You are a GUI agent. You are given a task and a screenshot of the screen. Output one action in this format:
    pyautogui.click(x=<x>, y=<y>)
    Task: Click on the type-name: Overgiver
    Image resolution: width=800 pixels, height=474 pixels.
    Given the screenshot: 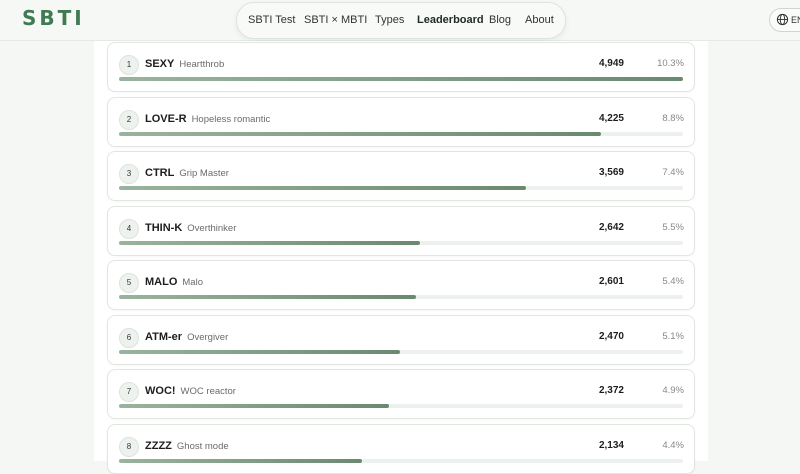 What is the action you would take?
    pyautogui.click(x=208, y=337)
    